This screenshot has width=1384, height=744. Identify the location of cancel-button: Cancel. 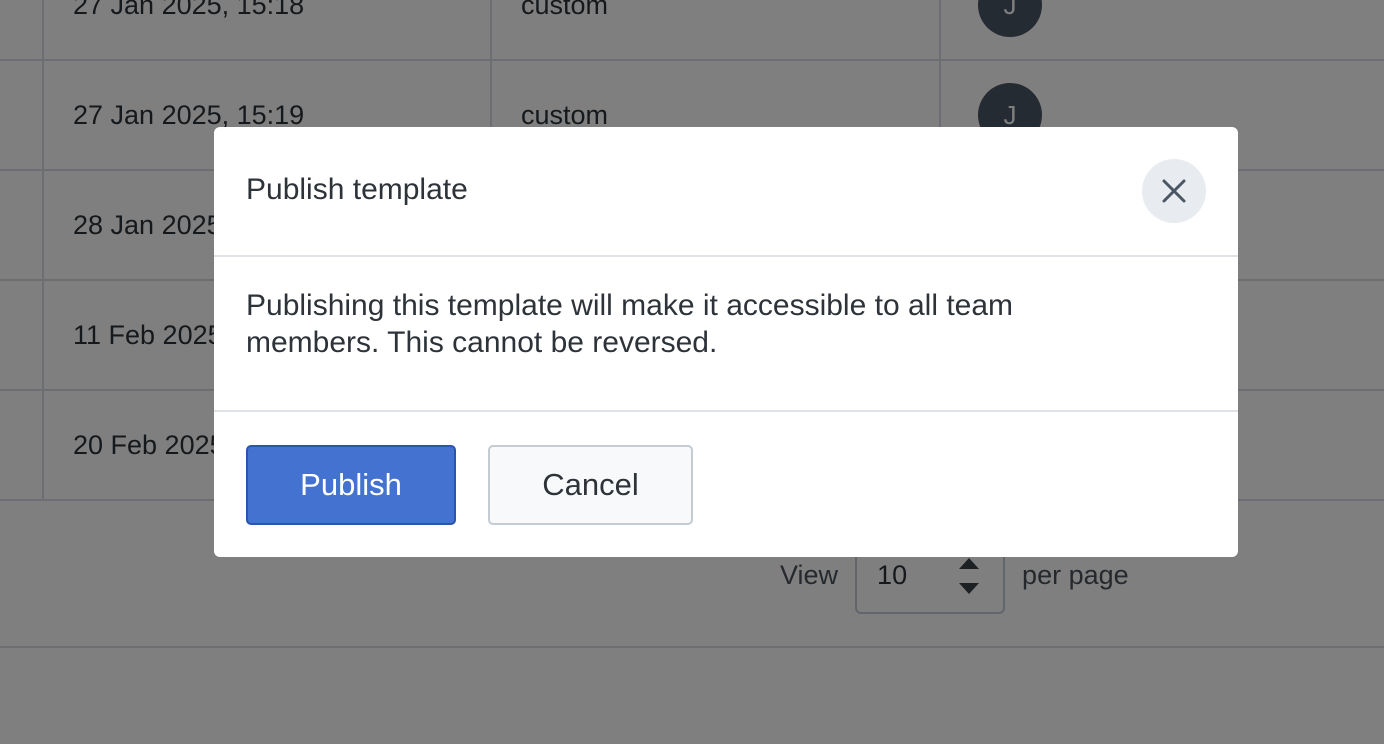
(590, 485).